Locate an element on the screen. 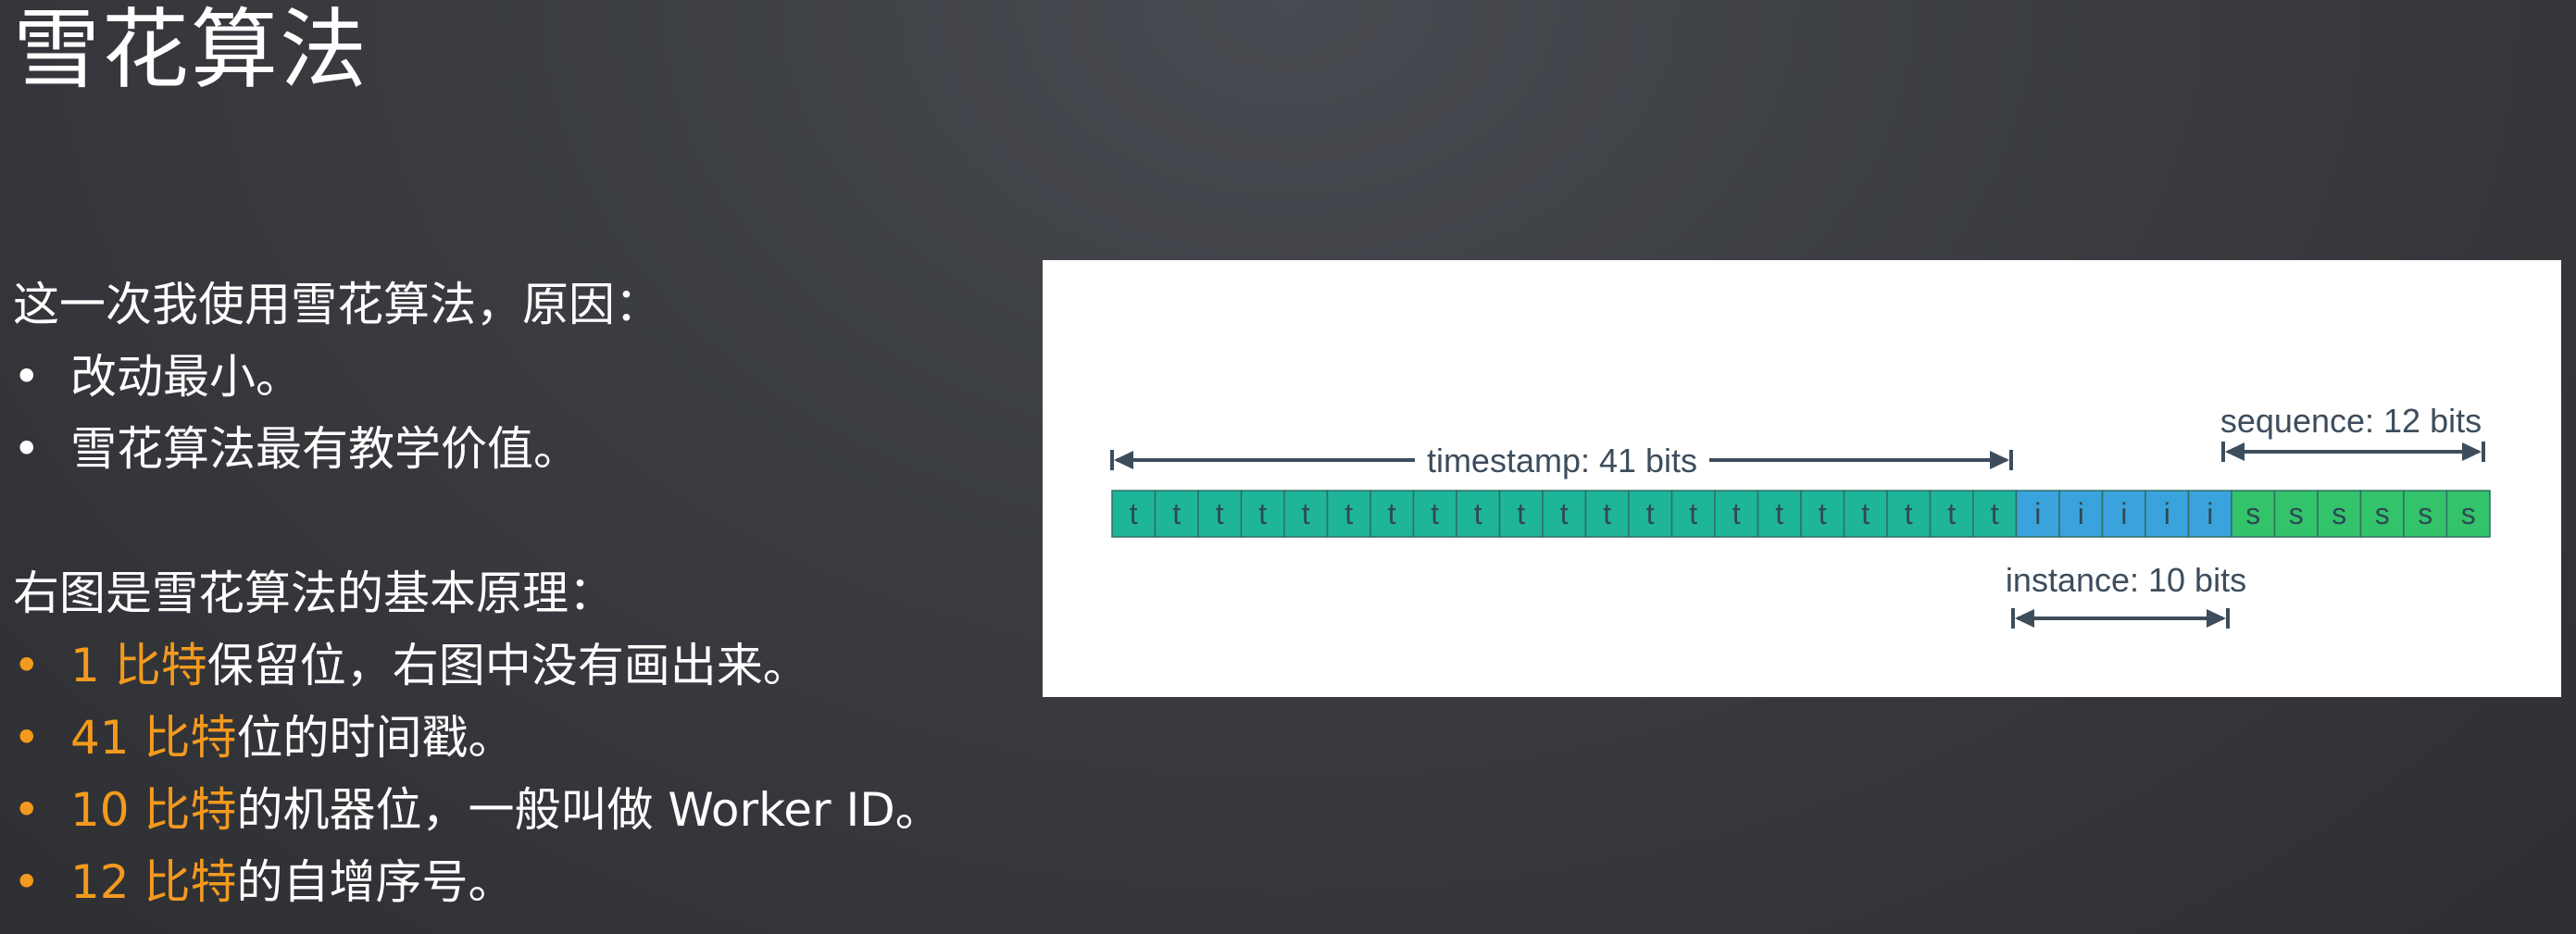  instance-label: instance: 10 bits is located at coordinates (2126, 580).